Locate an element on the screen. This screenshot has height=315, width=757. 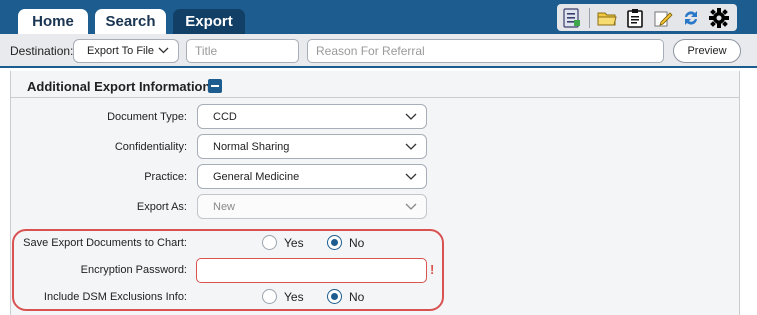
tab-search-label: Search is located at coordinates (130, 21).